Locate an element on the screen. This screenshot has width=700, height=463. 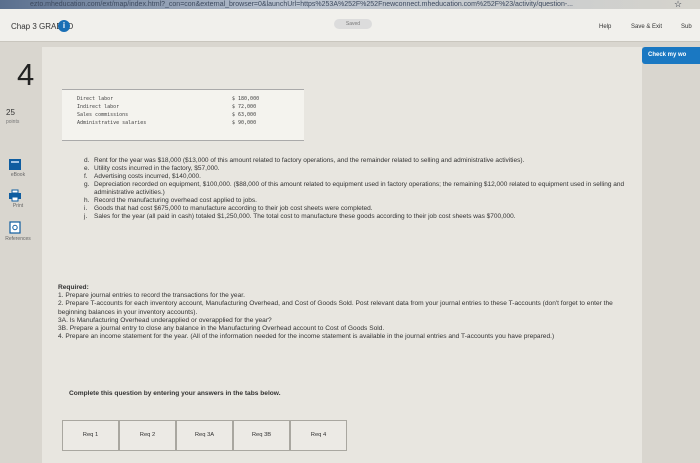
tab-req-3b: Req 3B is located at coordinates (261, 435).